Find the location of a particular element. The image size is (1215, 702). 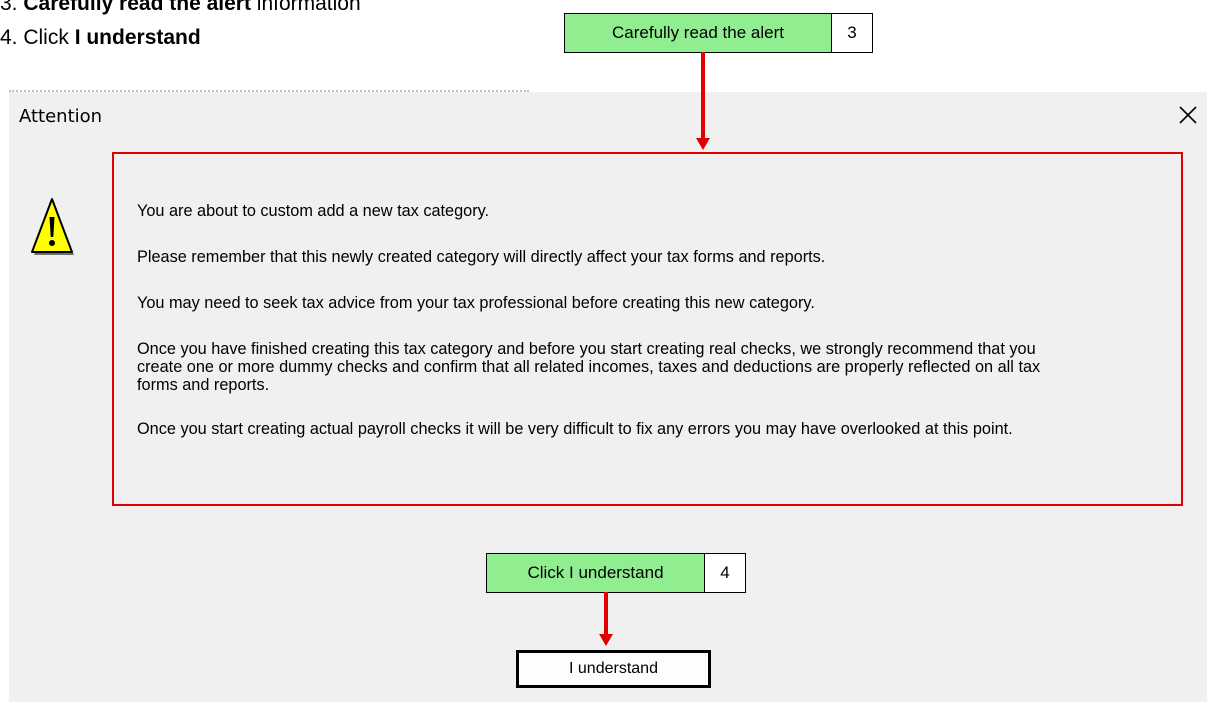

dialog-titlebar: Attention is located at coordinates (608, 116).